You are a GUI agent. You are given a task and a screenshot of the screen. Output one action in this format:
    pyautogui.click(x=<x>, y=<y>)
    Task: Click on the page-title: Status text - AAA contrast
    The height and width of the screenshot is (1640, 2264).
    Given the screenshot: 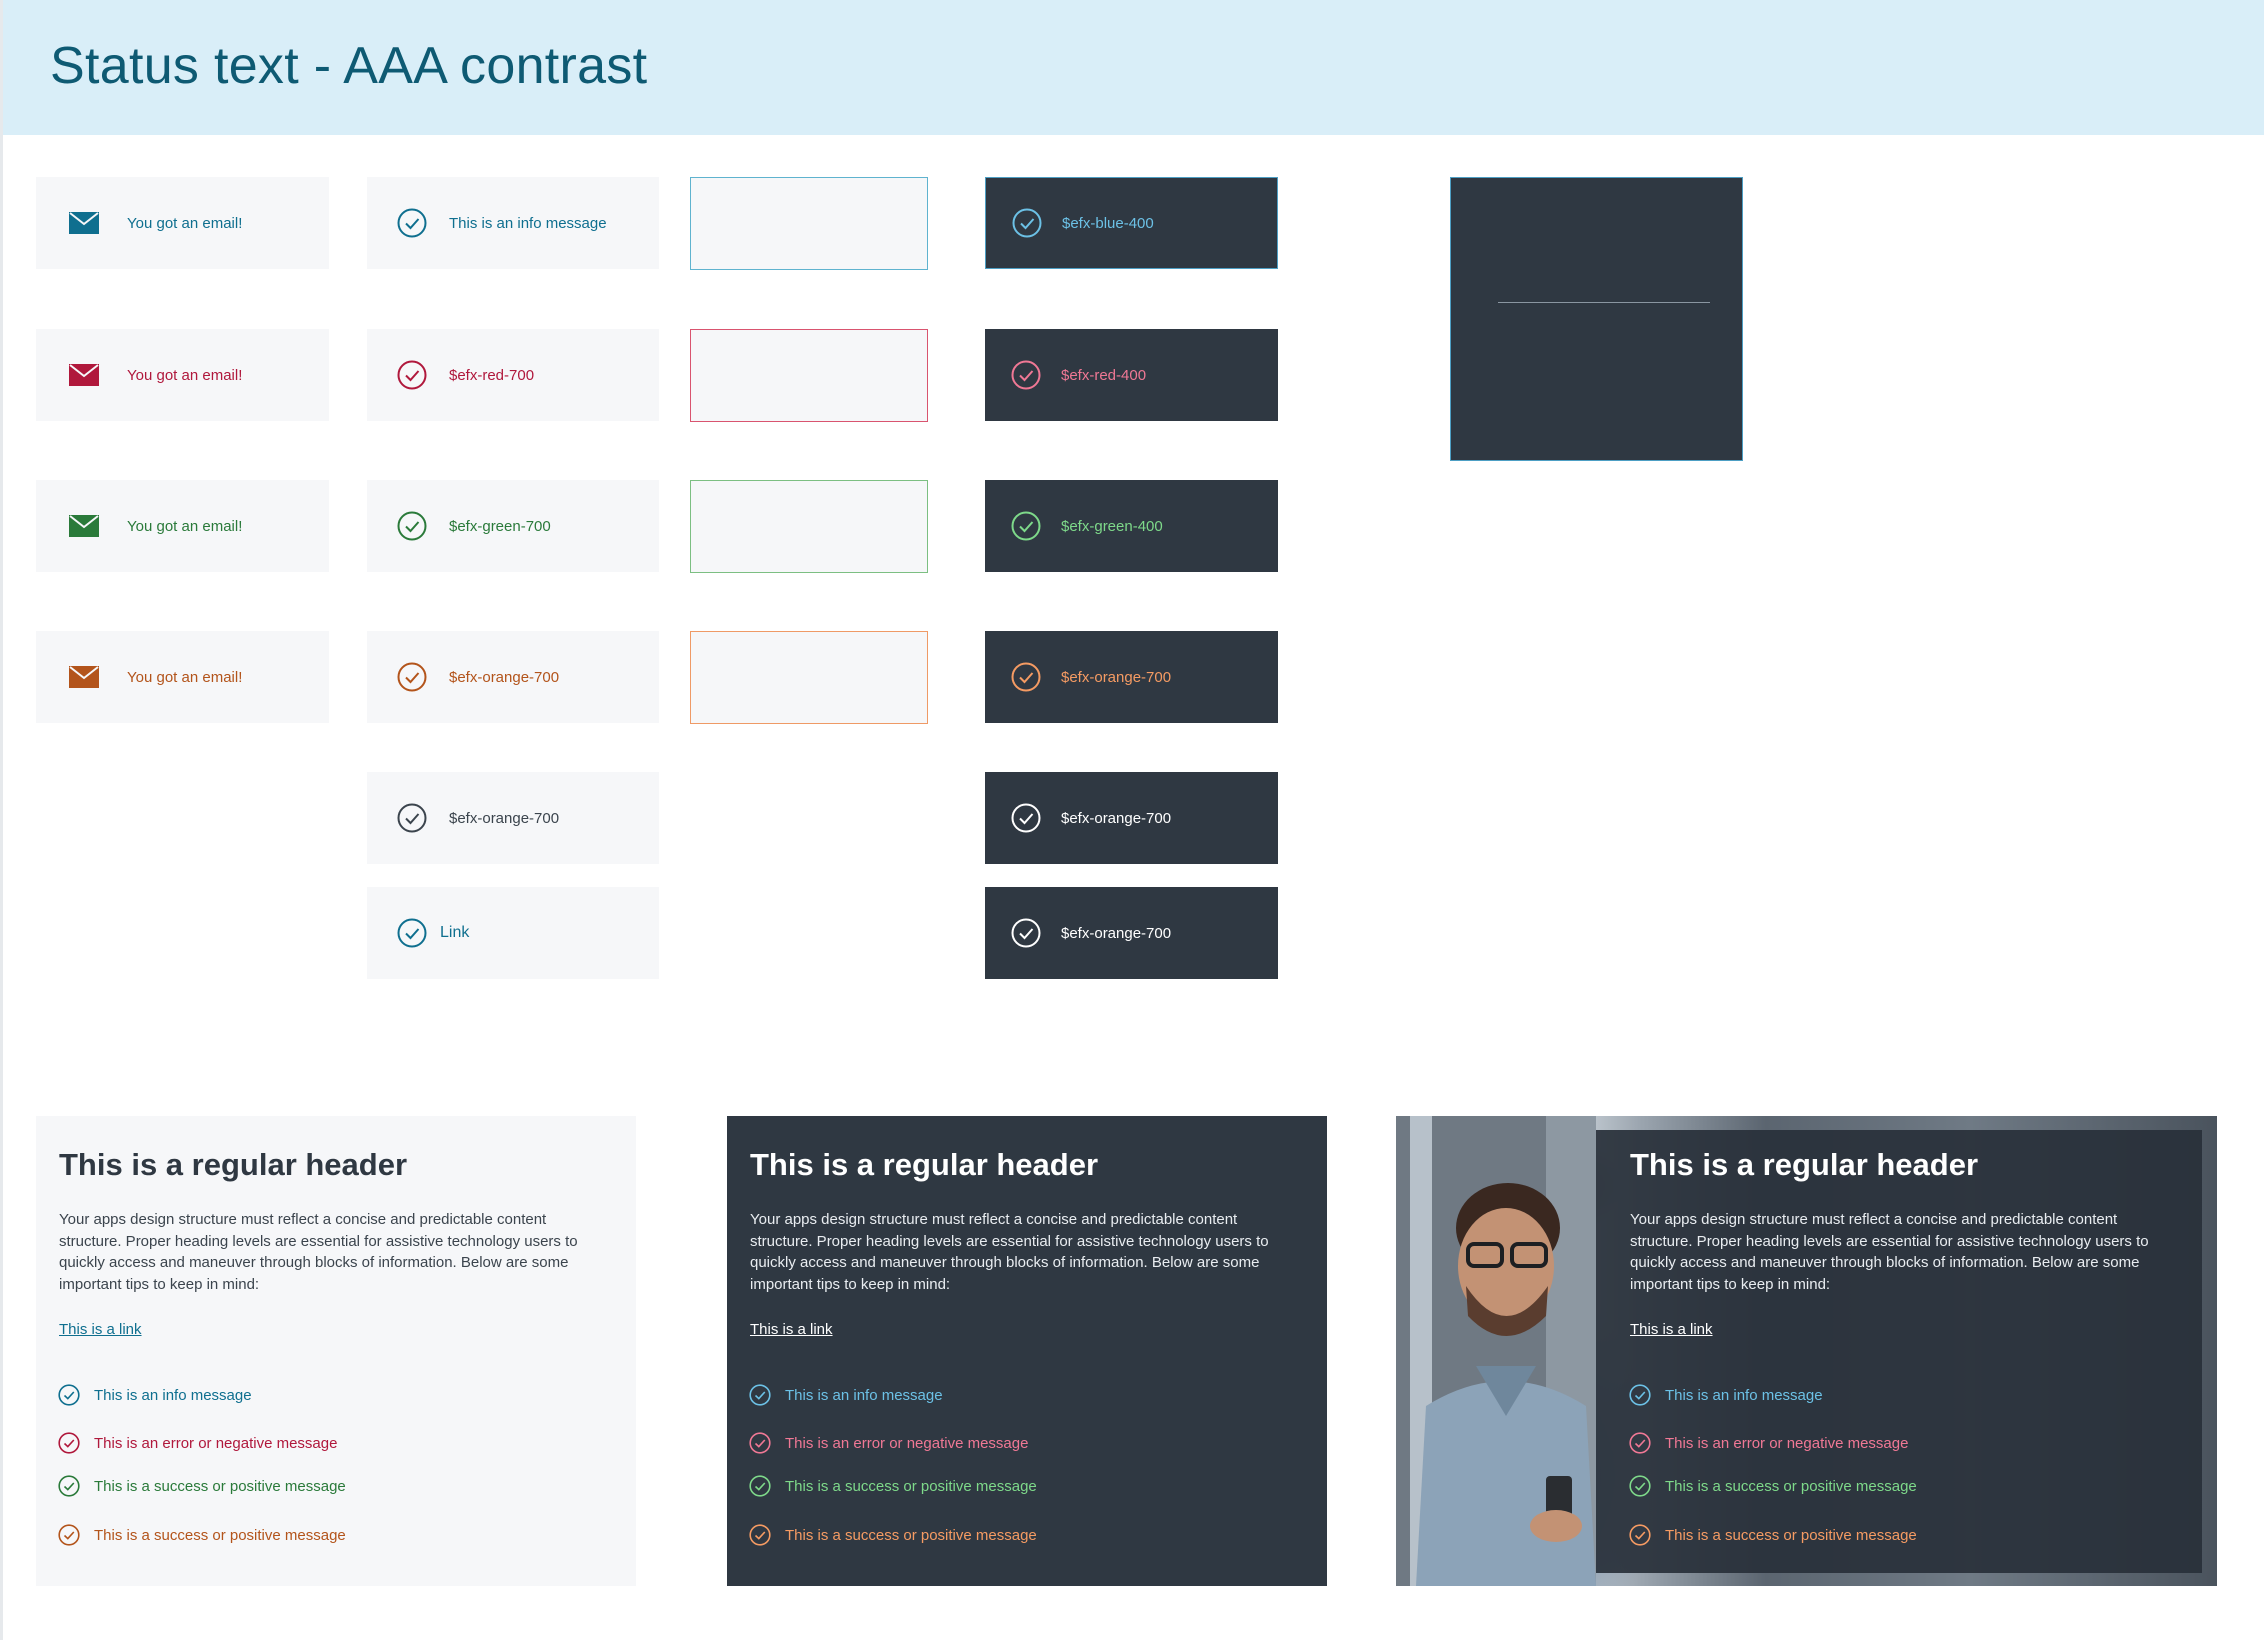 What is the action you would take?
    pyautogui.click(x=349, y=66)
    